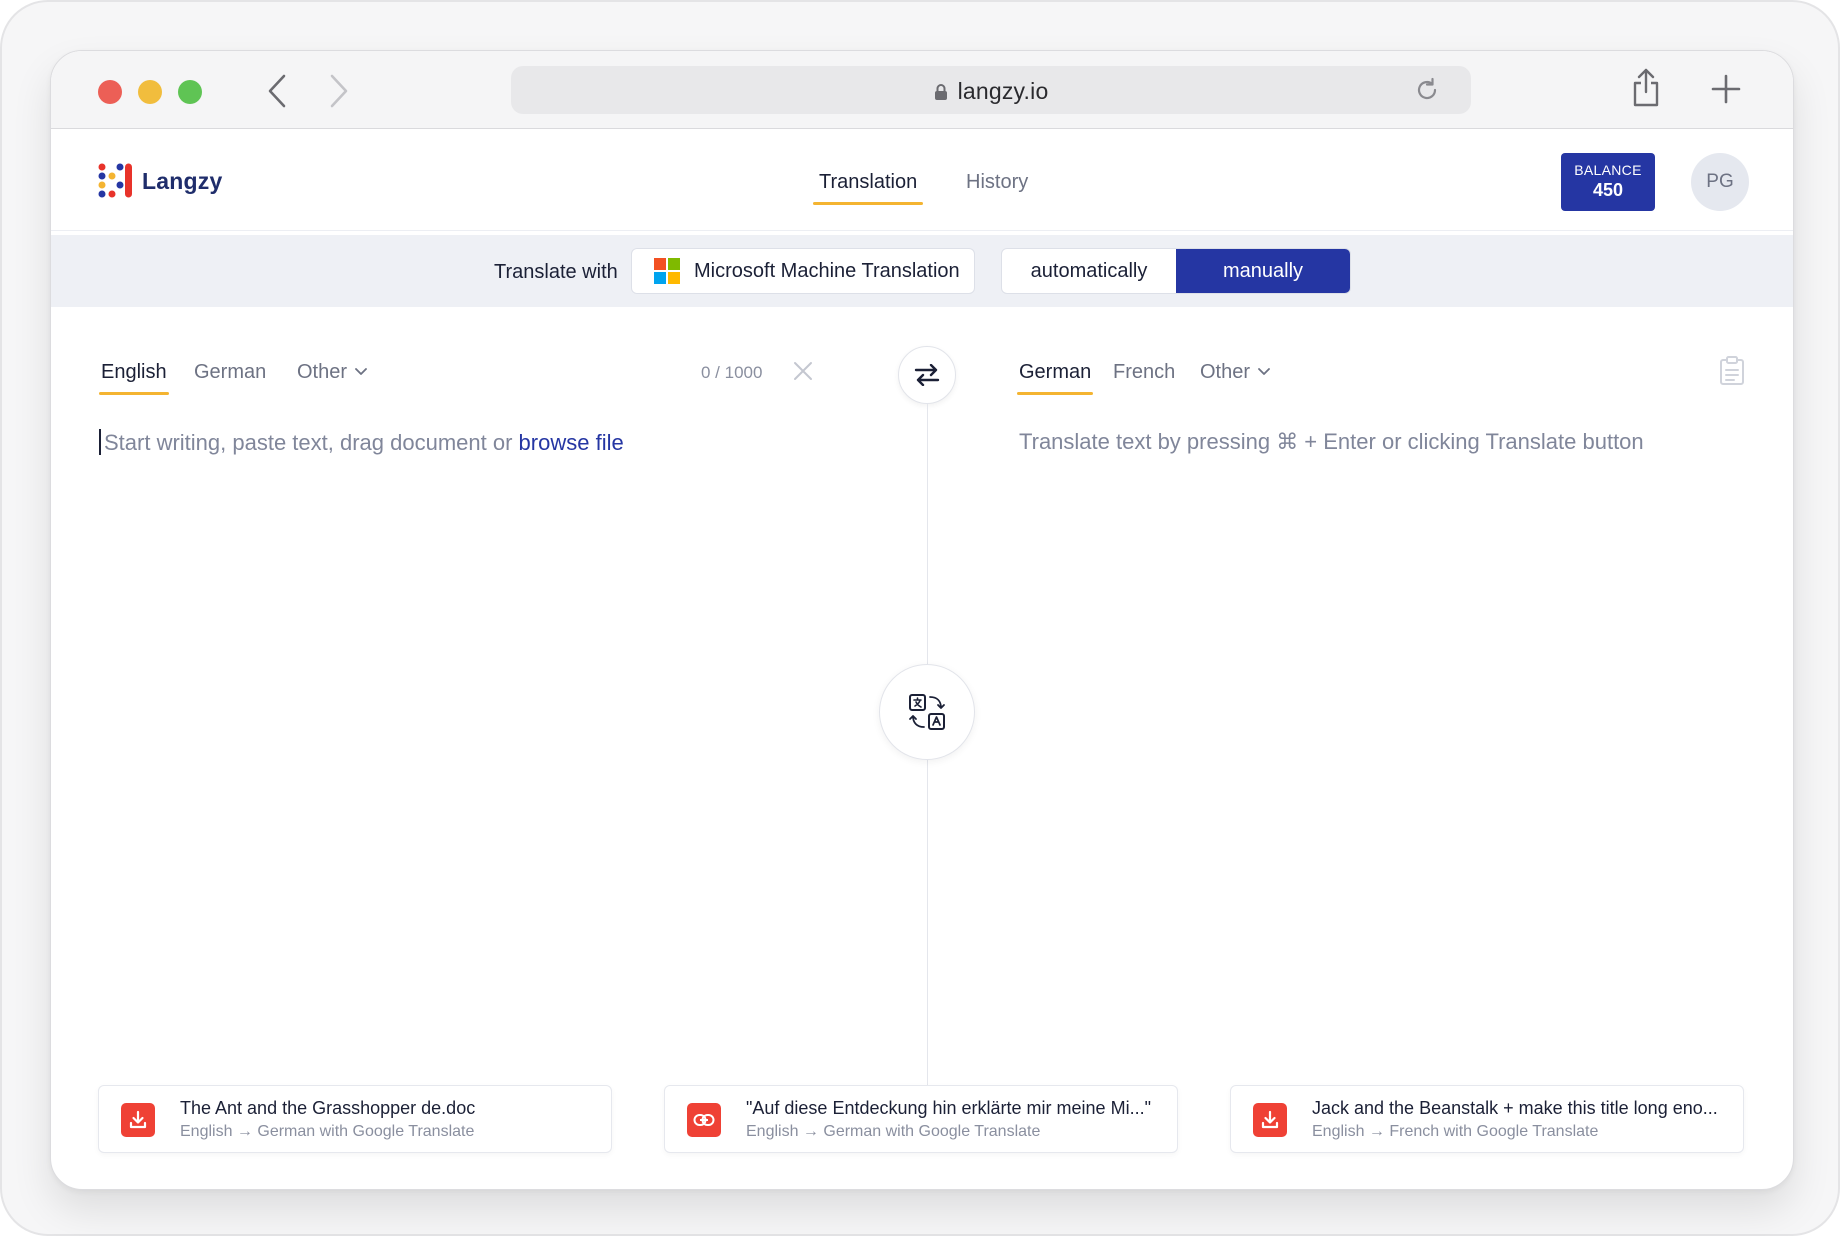 This screenshot has height=1236, width=1840. I want to click on address-bar: langzy.io, so click(991, 90).